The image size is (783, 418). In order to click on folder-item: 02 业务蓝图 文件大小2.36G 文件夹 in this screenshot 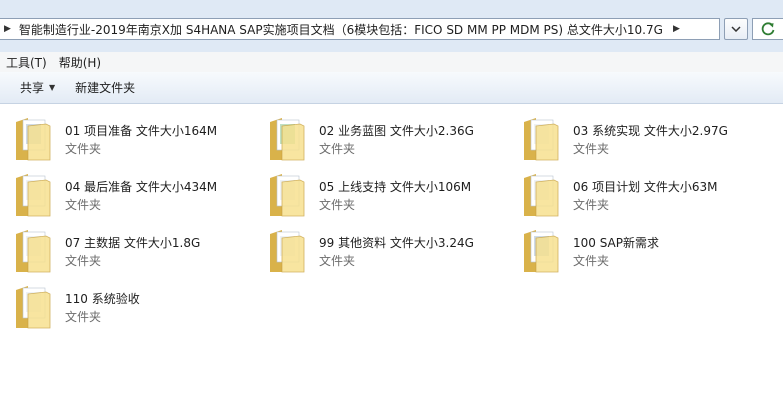, I will do `click(374, 136)`.